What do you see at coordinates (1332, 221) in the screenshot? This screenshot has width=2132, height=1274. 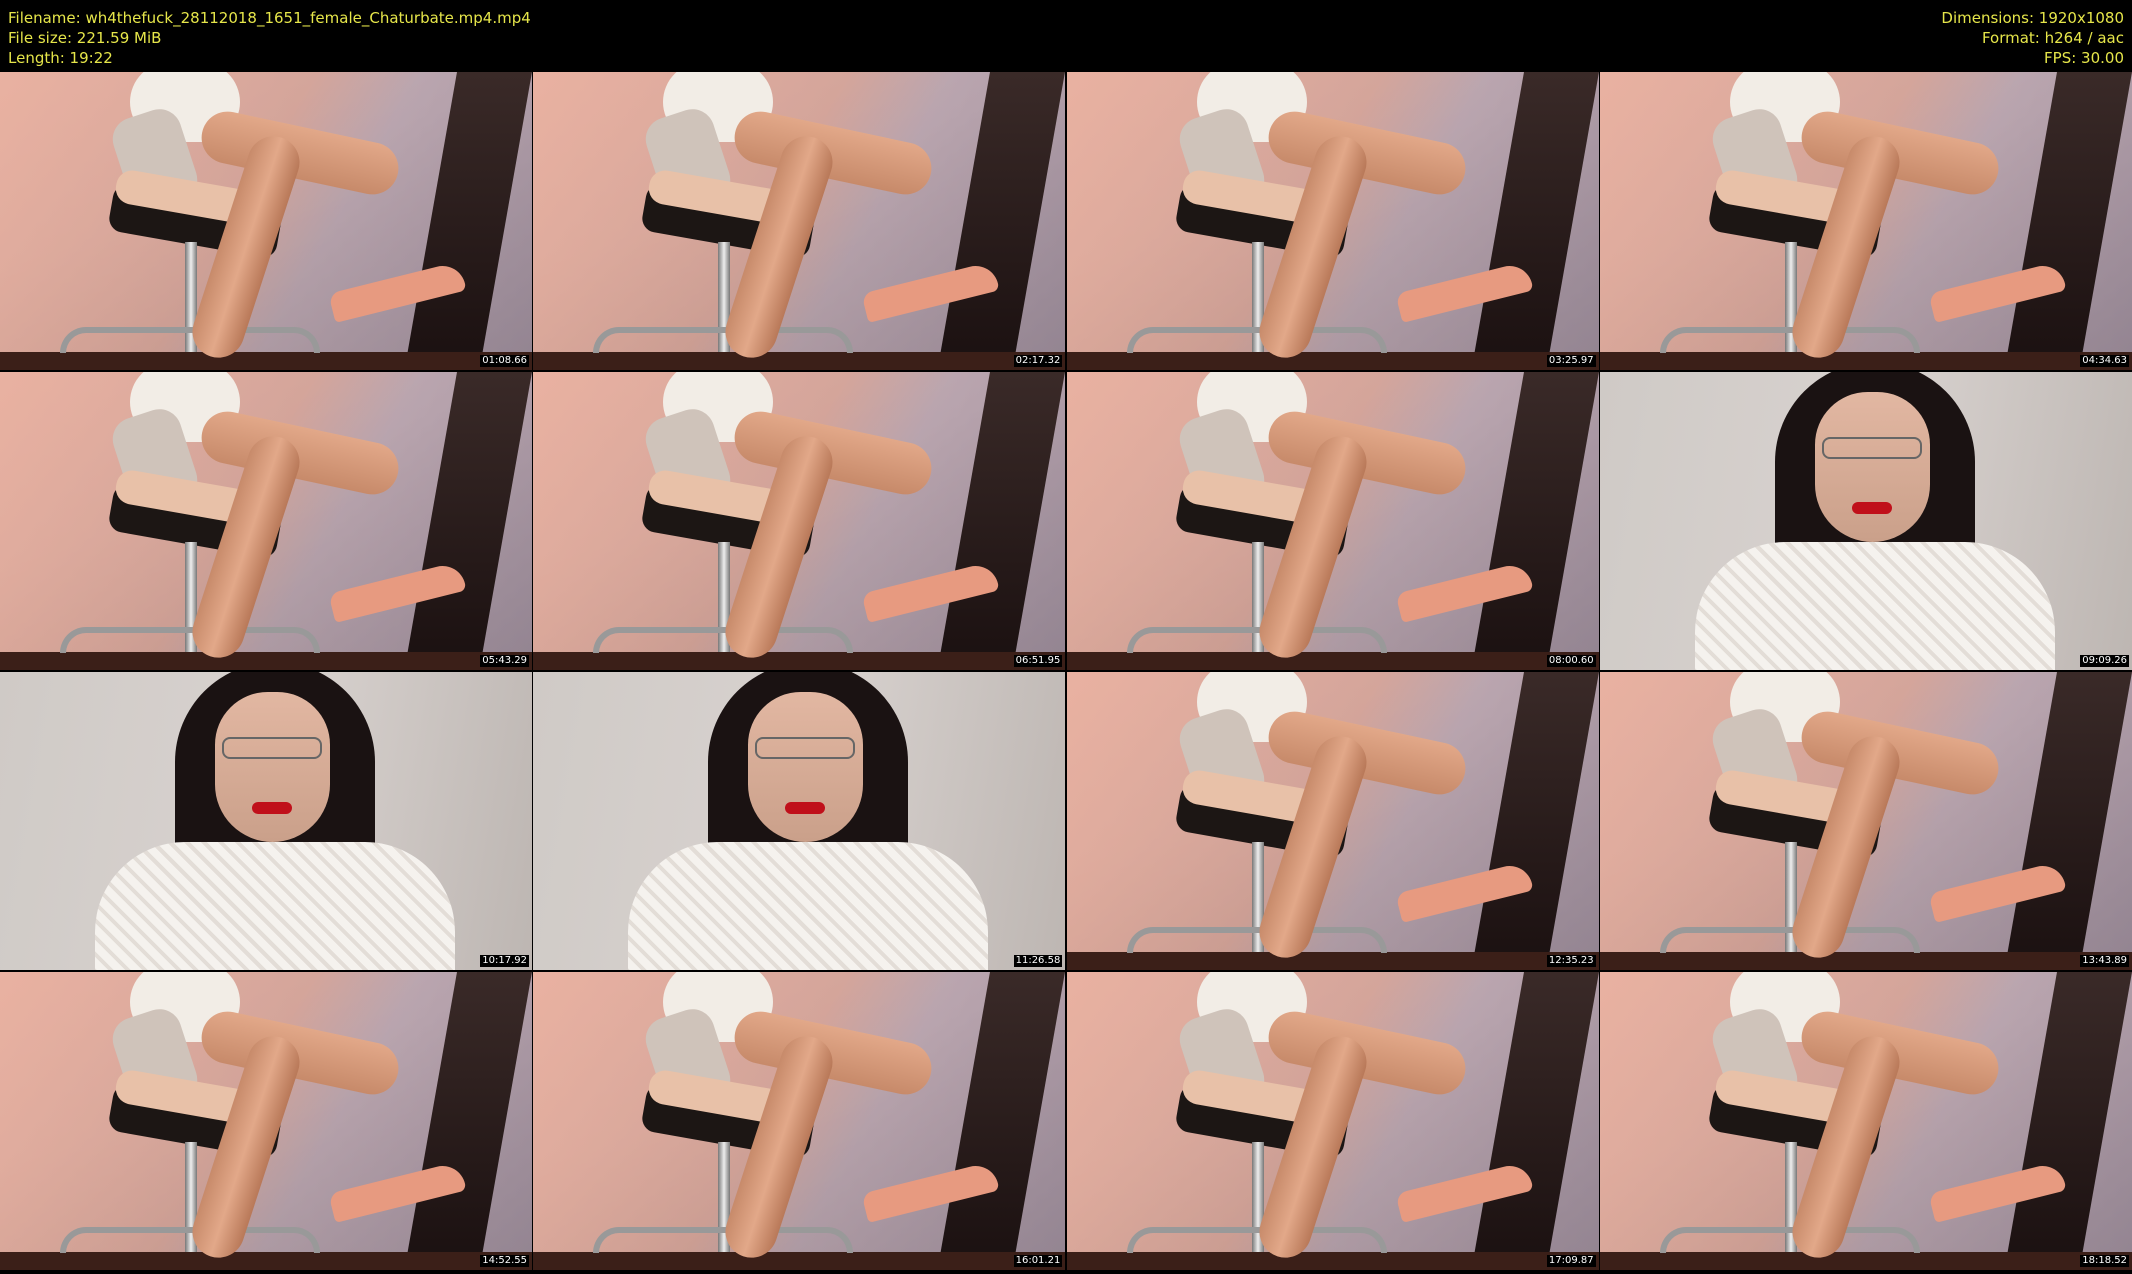 I see `thumbnail-frame: 03:25.97` at bounding box center [1332, 221].